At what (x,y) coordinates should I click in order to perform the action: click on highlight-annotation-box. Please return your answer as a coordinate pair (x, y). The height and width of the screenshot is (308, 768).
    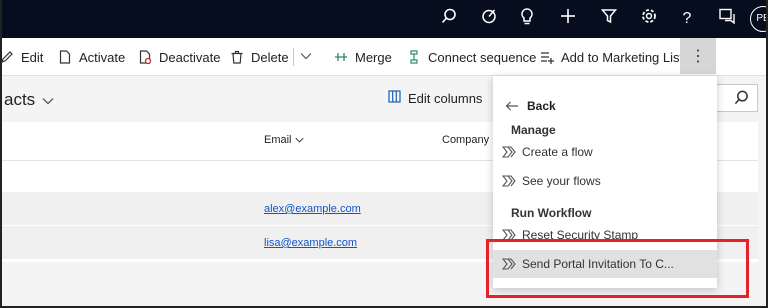
    Looking at the image, I should click on (617, 268).